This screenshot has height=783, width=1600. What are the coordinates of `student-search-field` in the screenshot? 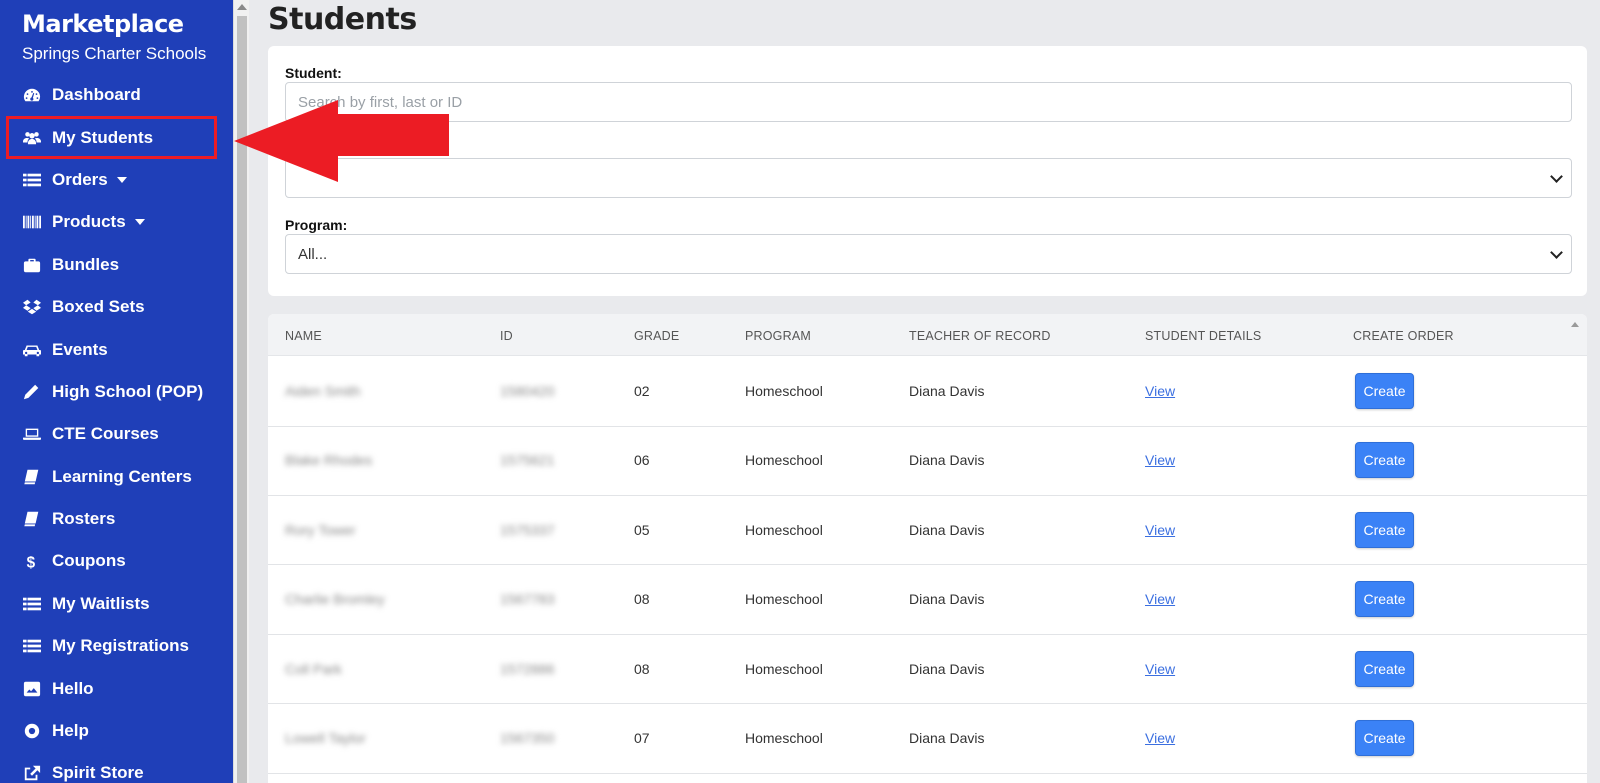 It's located at (928, 102).